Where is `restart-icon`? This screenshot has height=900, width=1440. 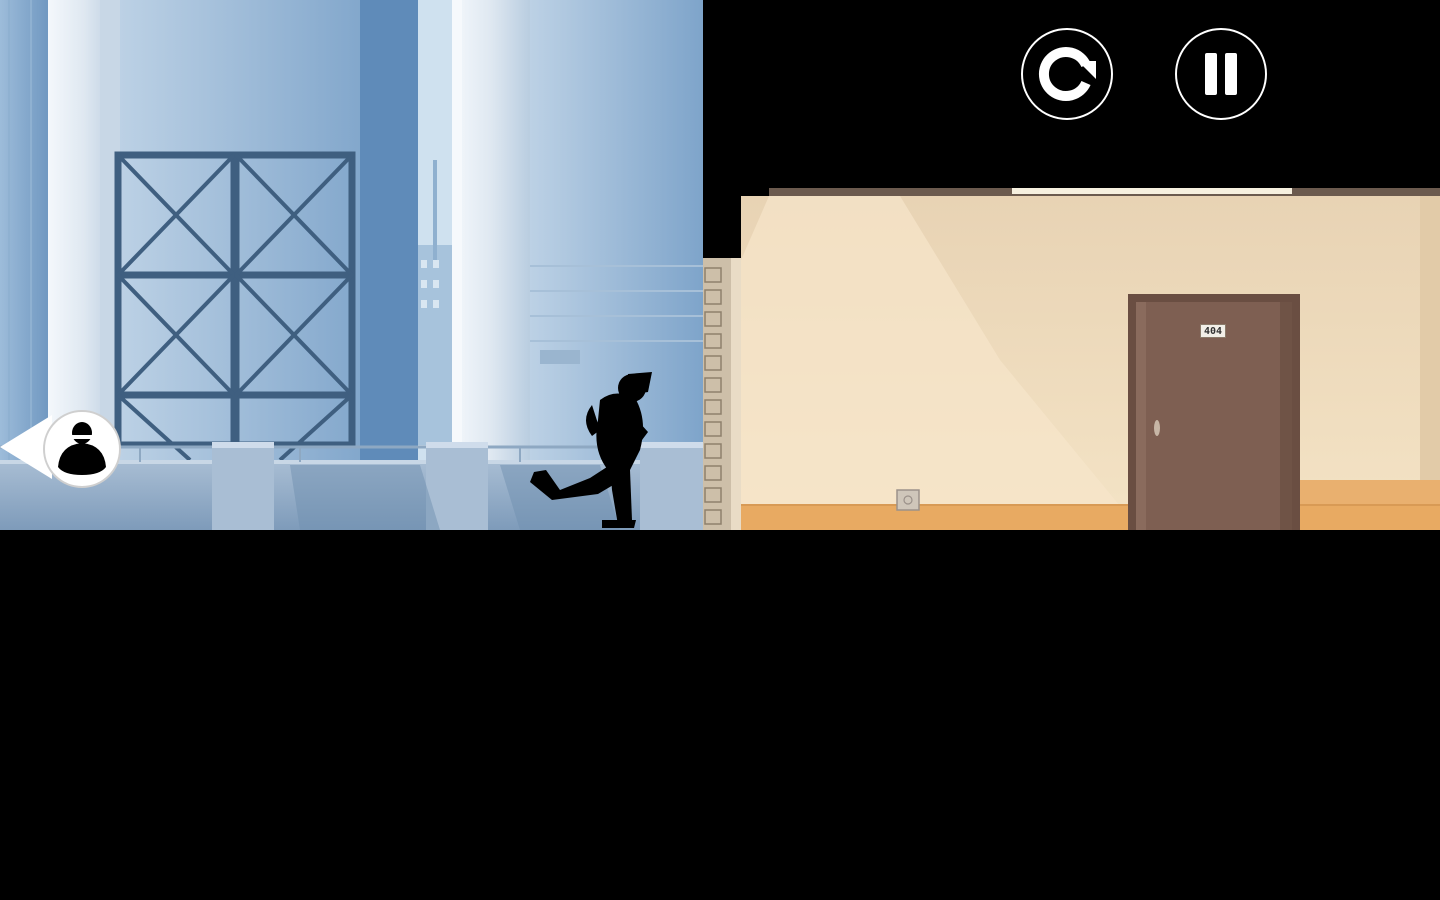 restart-icon is located at coordinates (1067, 74).